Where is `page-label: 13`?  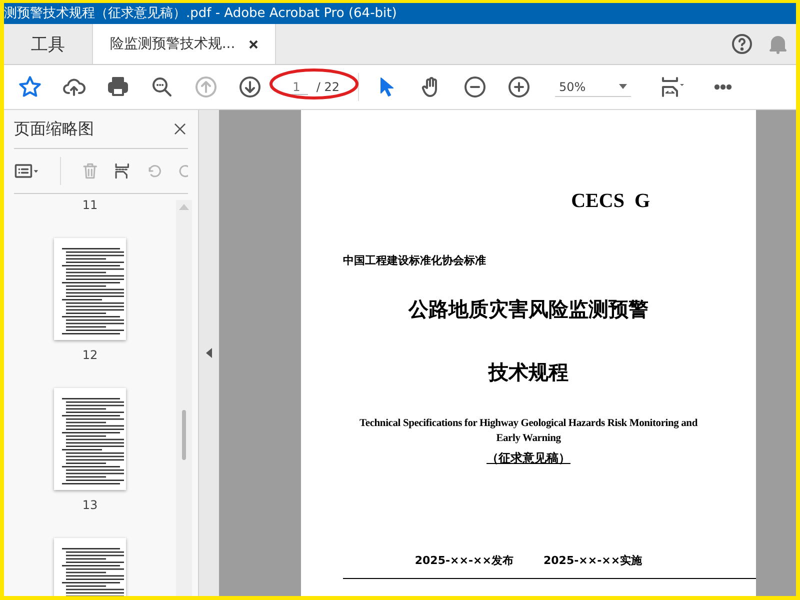 page-label: 13 is located at coordinates (90, 505).